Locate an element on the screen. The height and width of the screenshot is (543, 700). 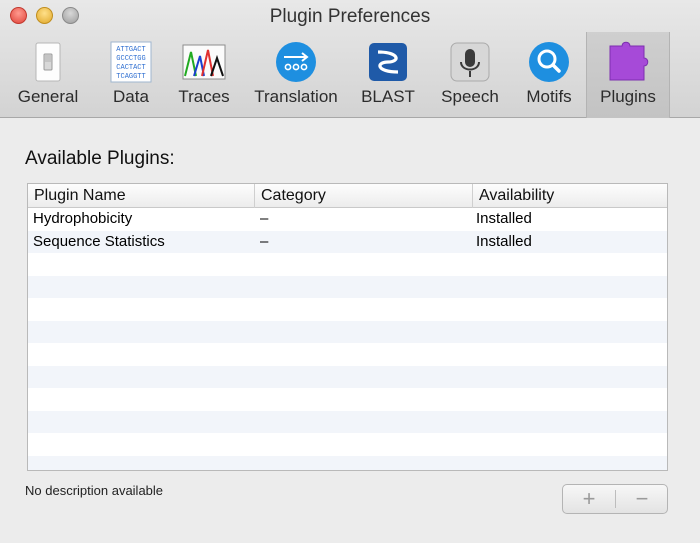
table-row: Sequence Statistics – Installed is located at coordinates (347, 241).